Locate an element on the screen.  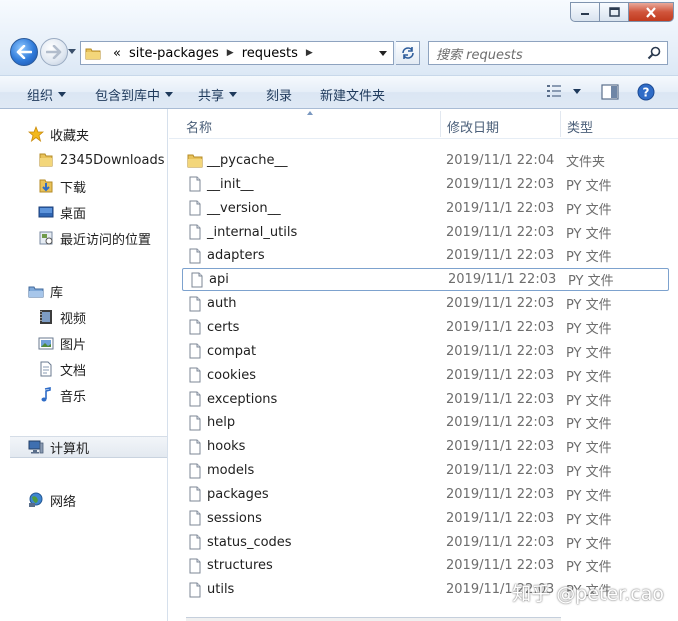
nav-item-music: 音乐 is located at coordinates (102, 395).